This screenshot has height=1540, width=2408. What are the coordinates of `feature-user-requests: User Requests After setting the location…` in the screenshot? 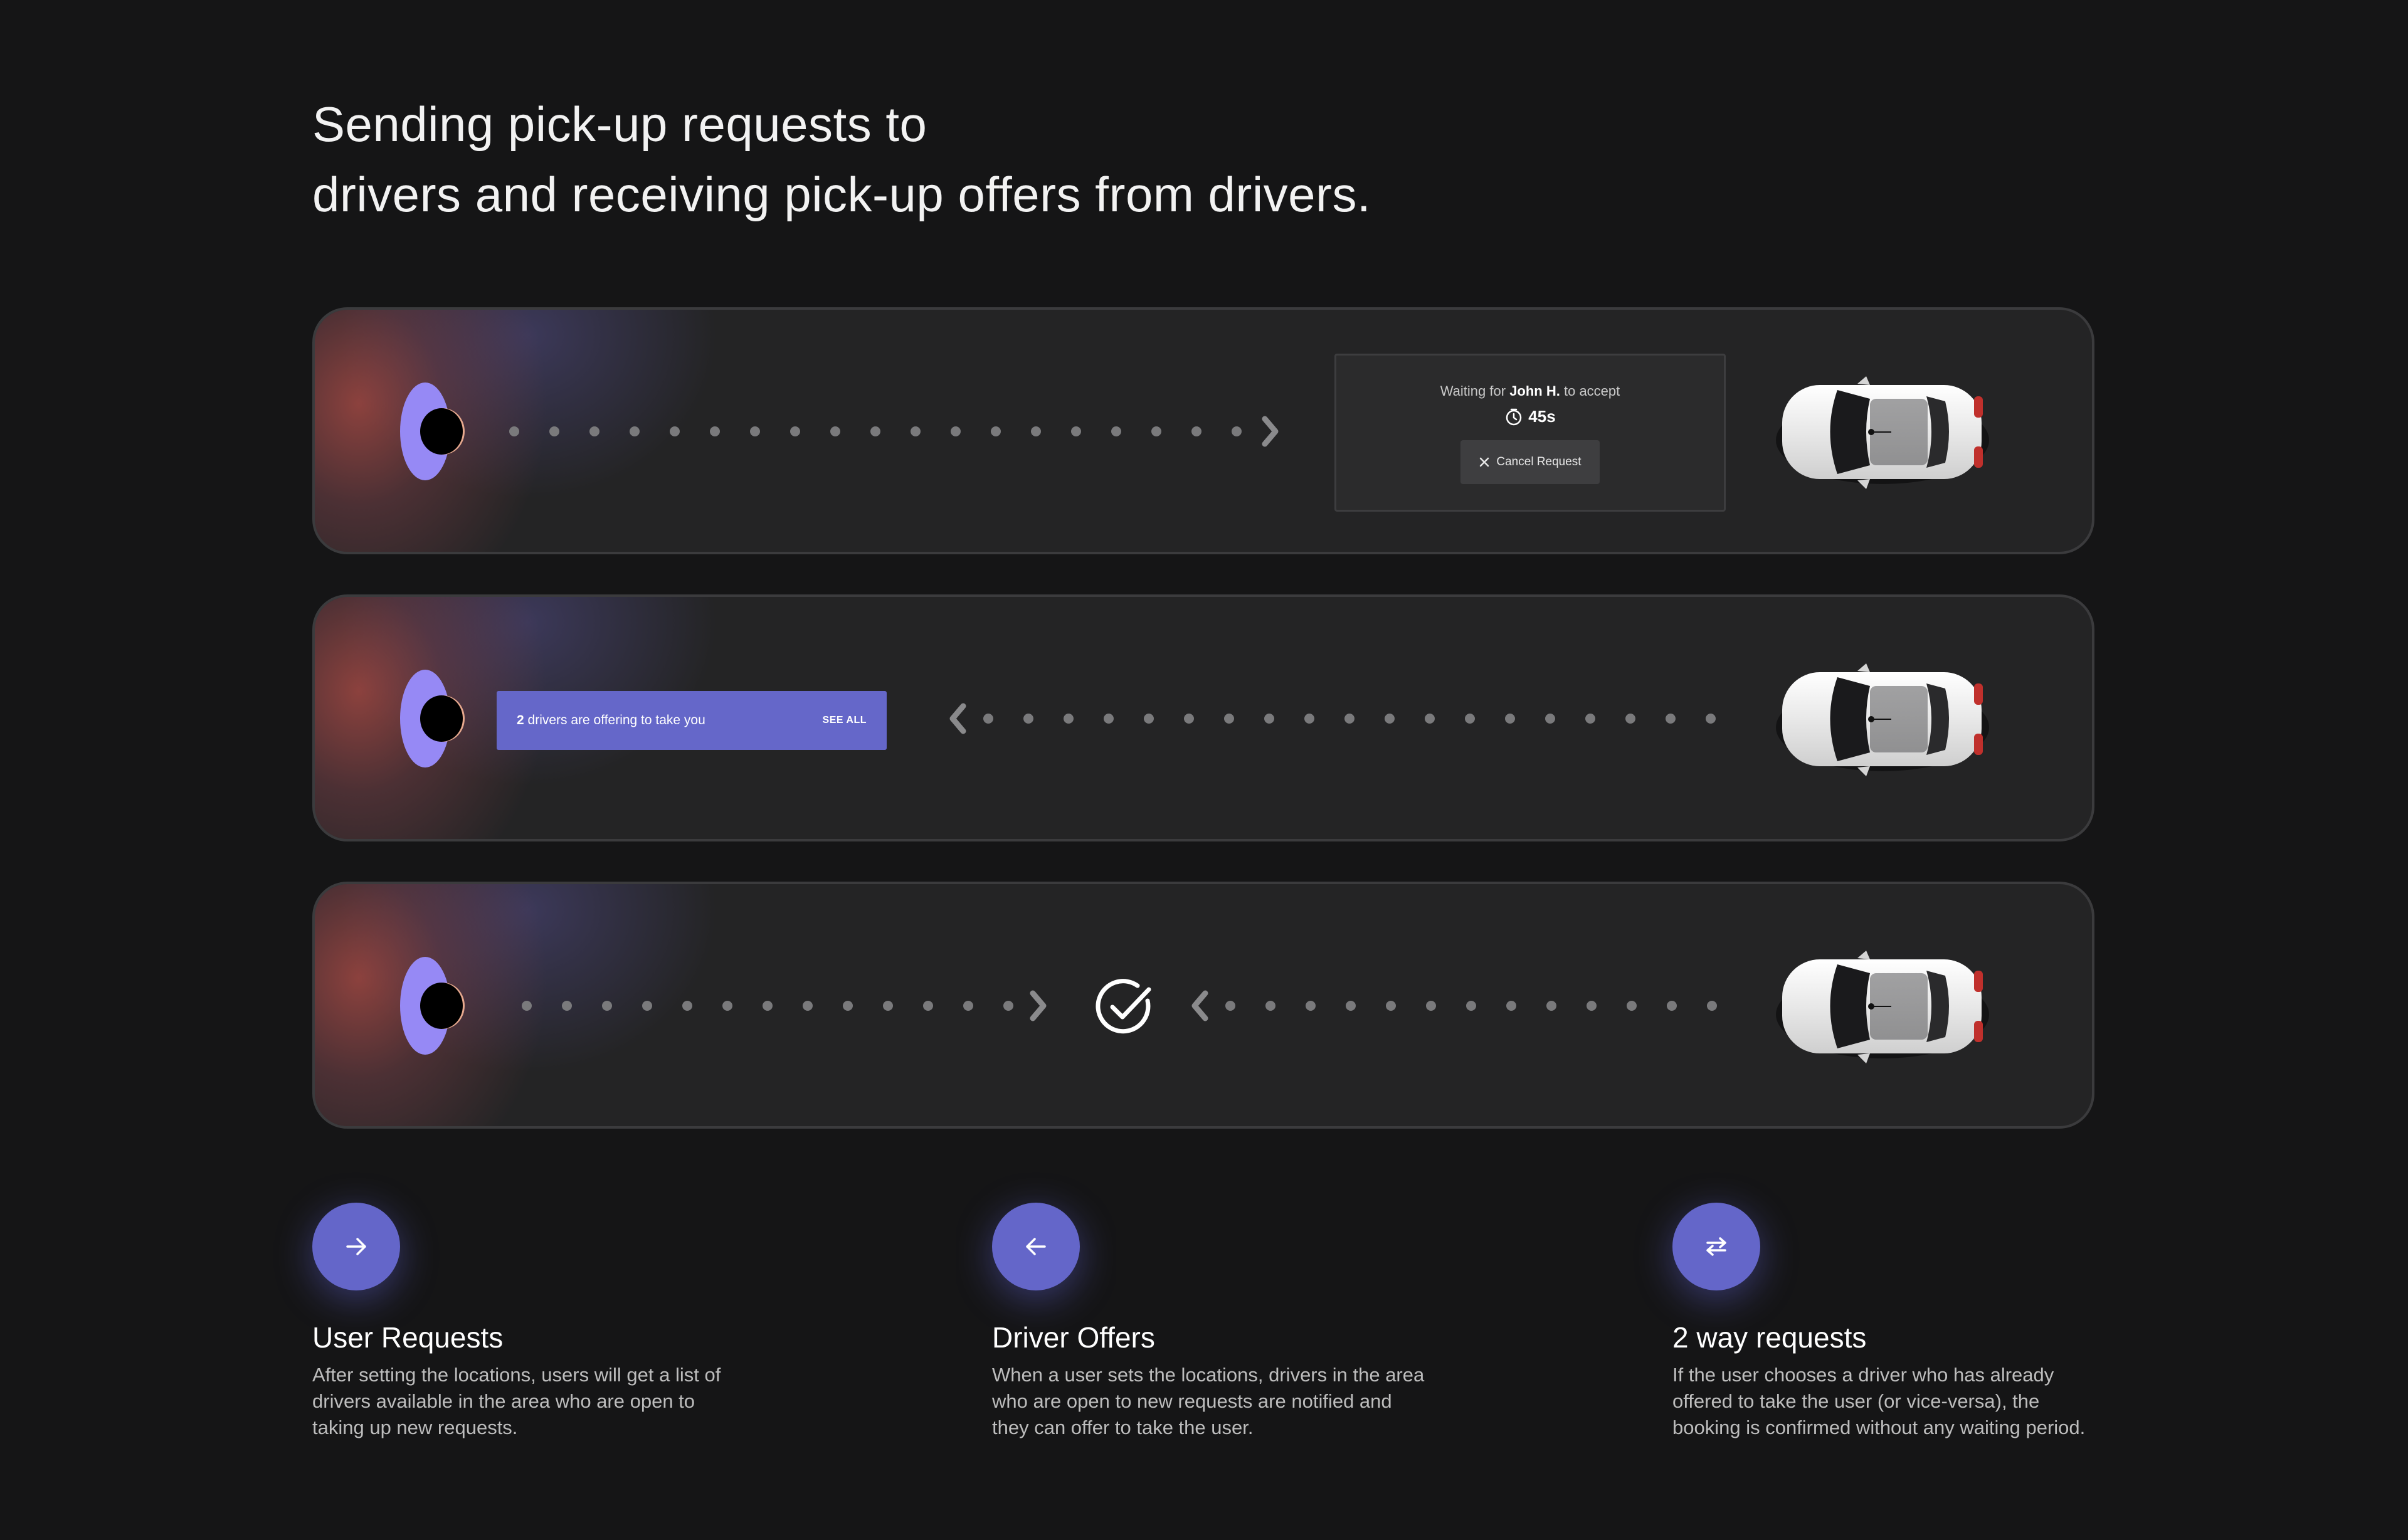 It's located at (550, 1322).